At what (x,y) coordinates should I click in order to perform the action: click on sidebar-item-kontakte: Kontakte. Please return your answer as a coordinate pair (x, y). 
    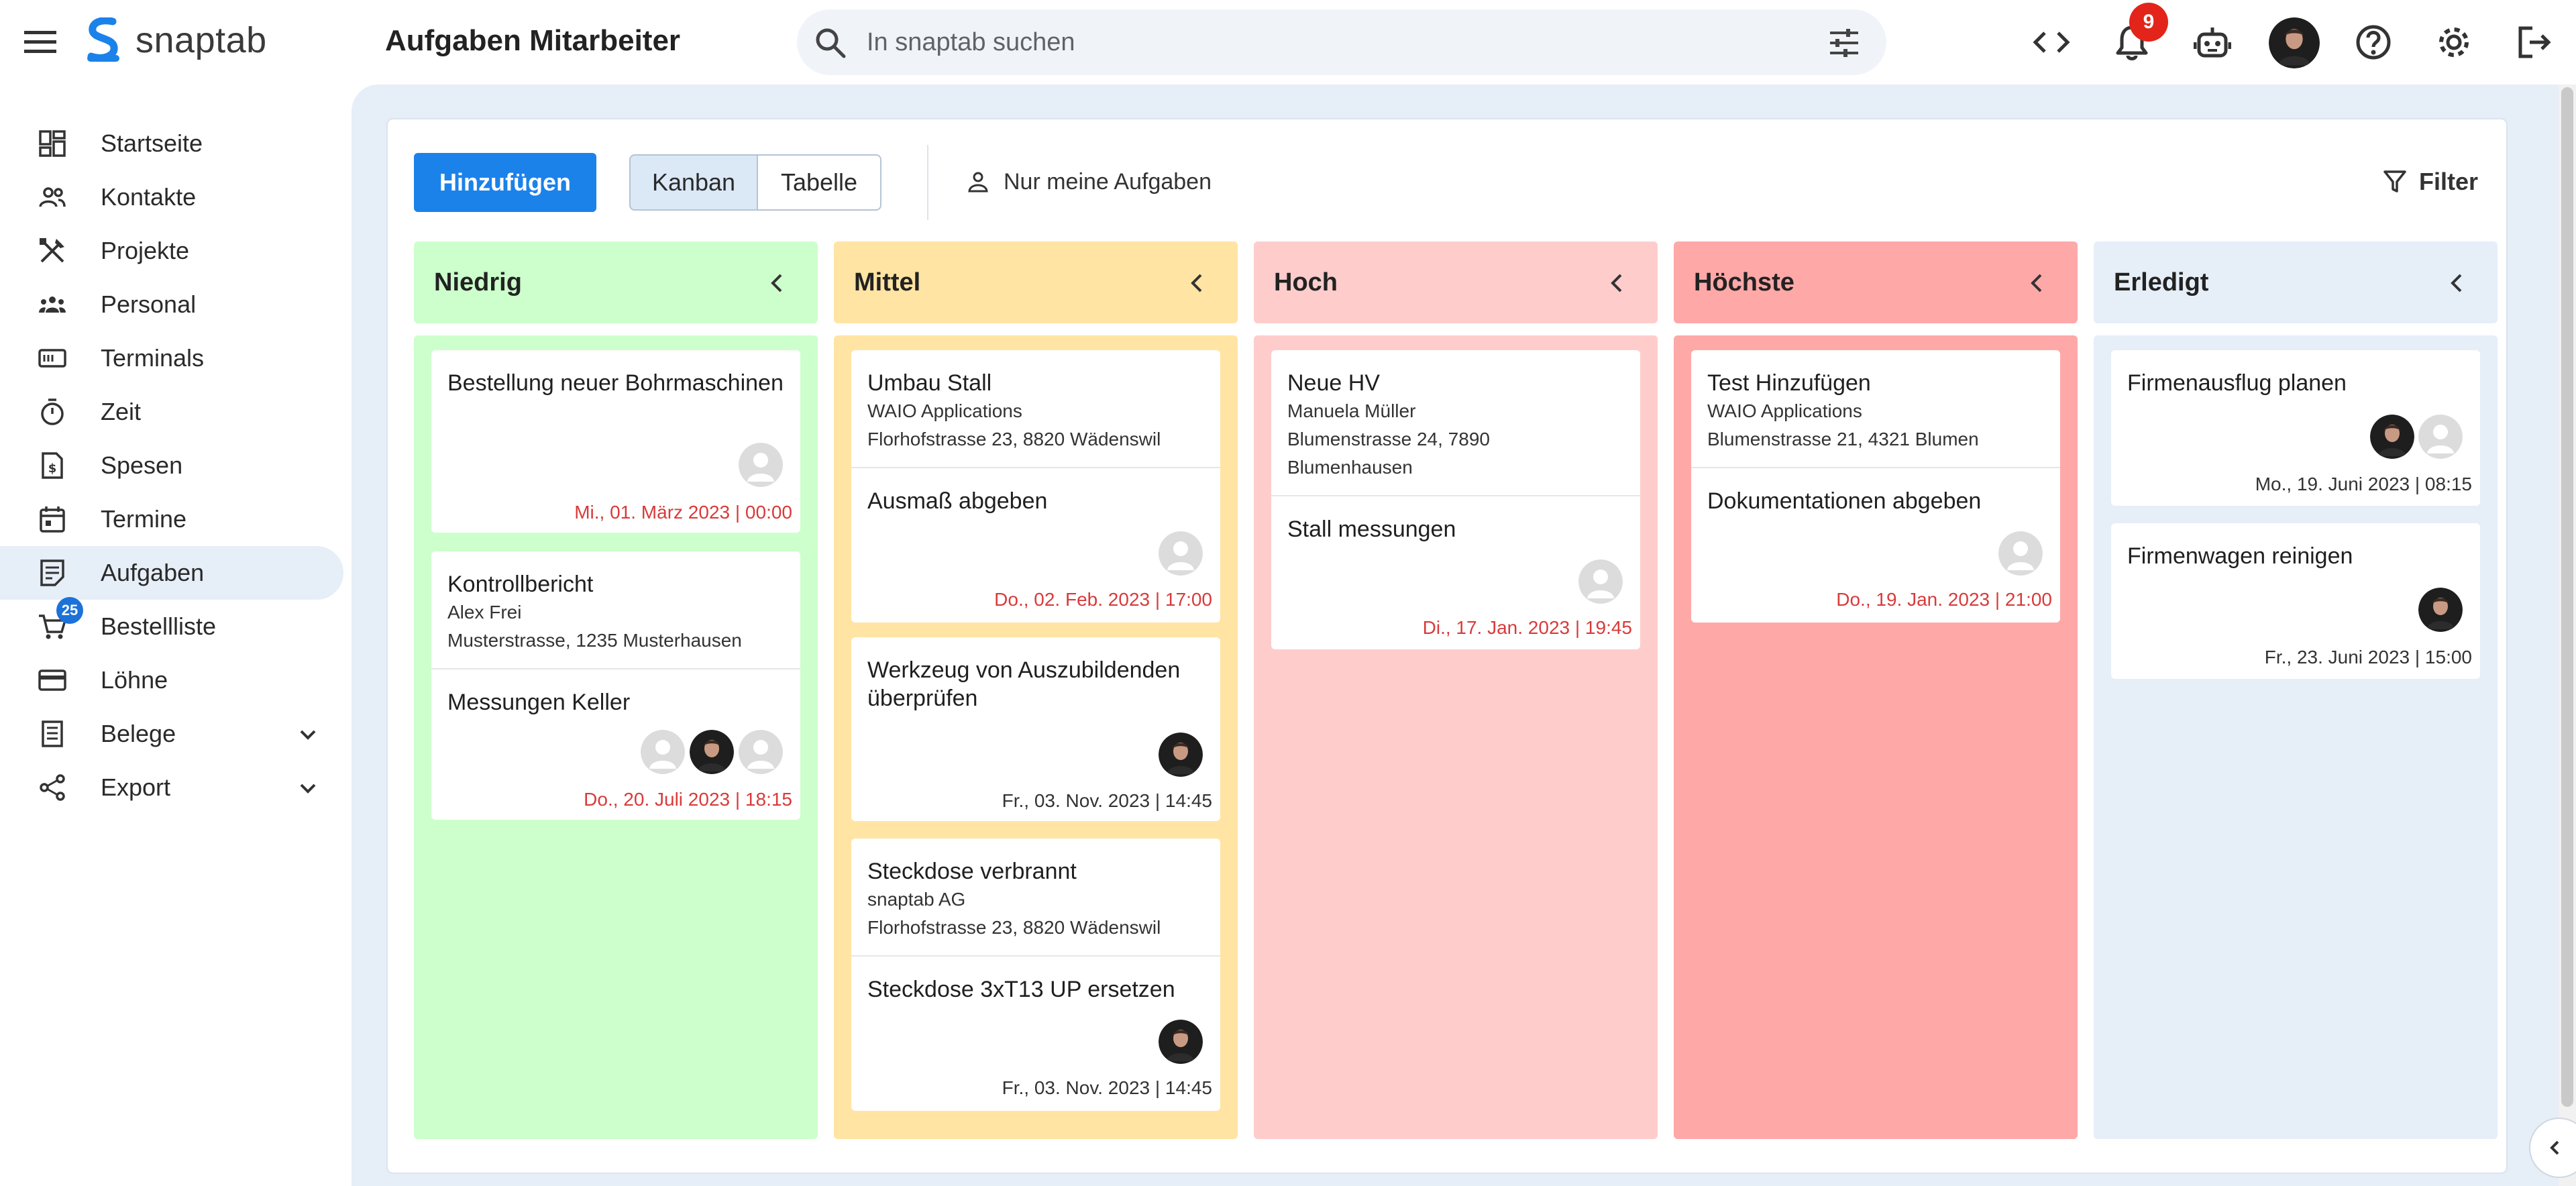
    Looking at the image, I should click on (171, 197).